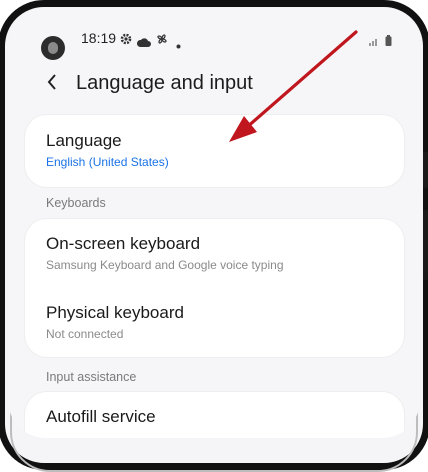  Describe the element at coordinates (217, 150) in the screenshot. I see `language-item: Language English (United States)` at that location.